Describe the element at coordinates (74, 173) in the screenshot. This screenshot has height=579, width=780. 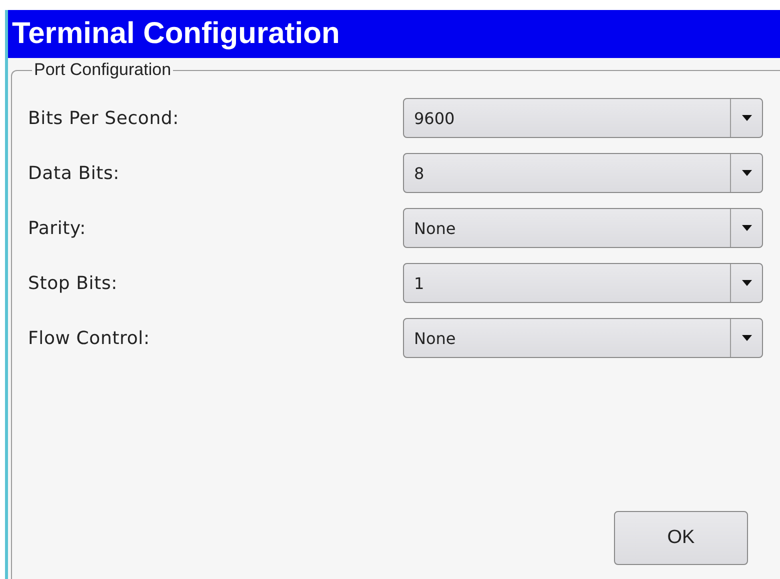
I see `field-label: Data Bits:` at that location.